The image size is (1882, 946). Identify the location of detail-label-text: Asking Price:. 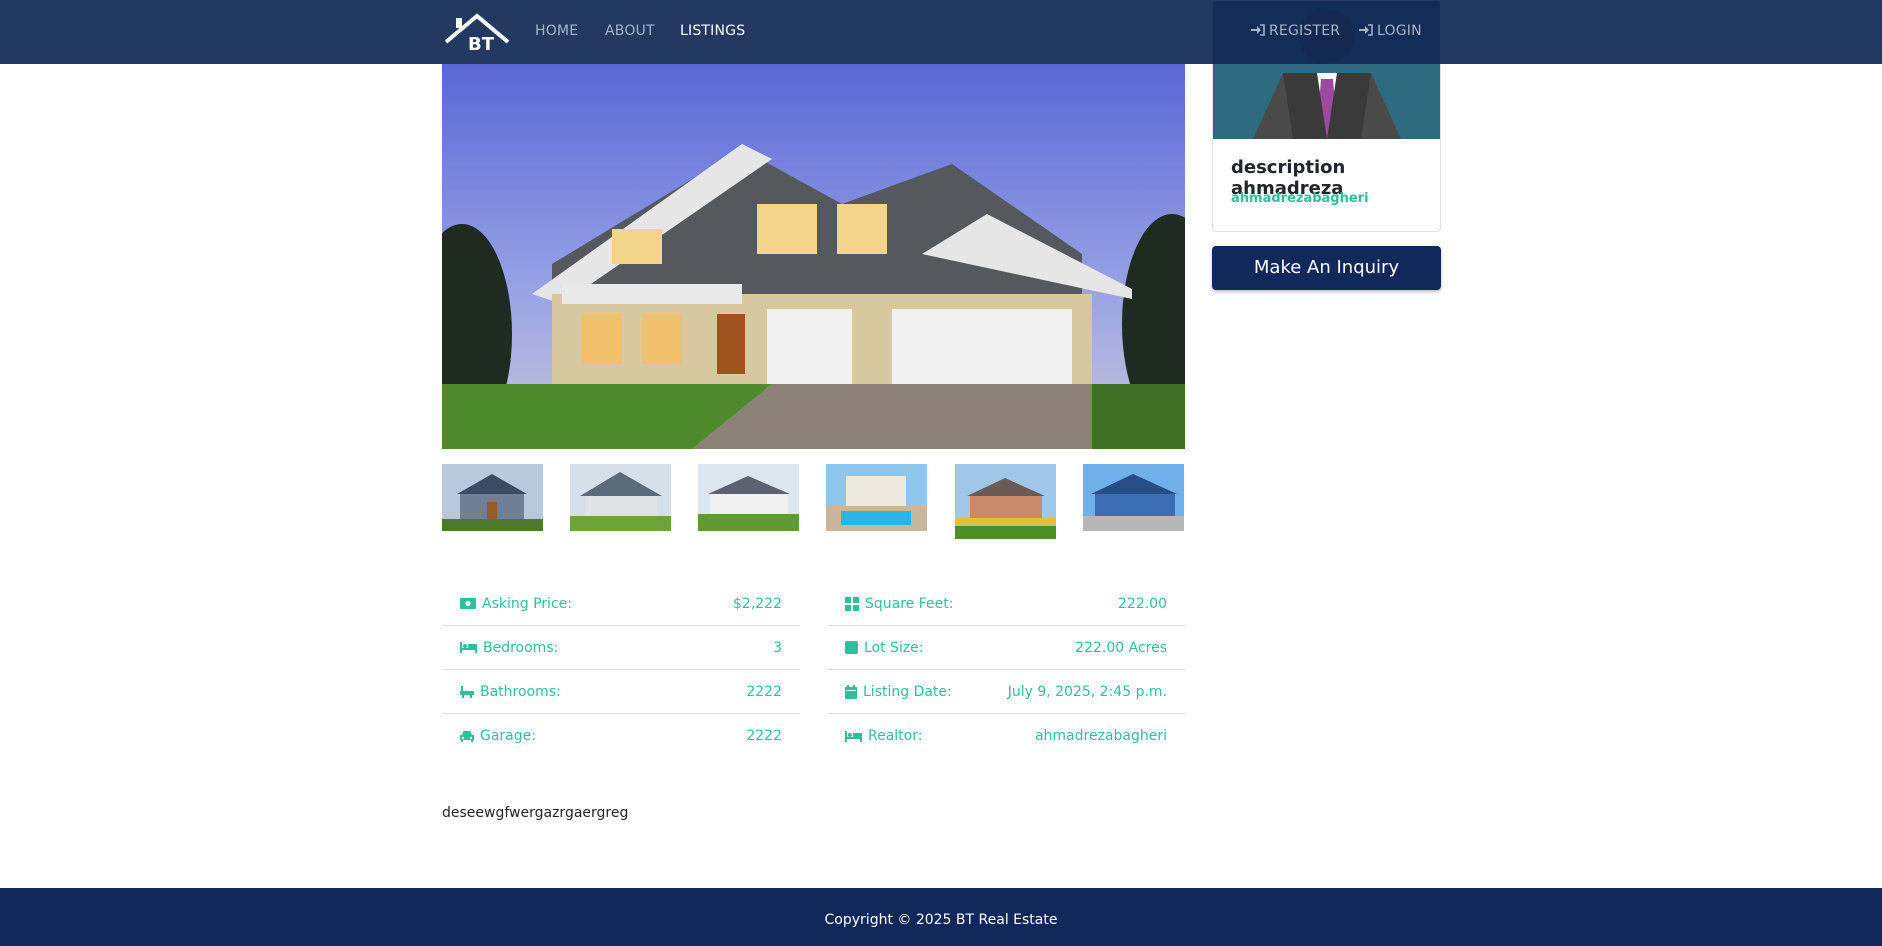
(527, 603).